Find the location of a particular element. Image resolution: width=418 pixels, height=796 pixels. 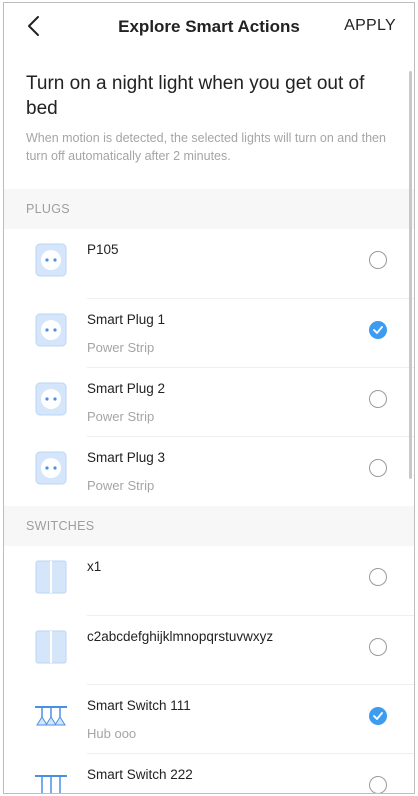

device-group: Hub ooo is located at coordinates (112, 733).